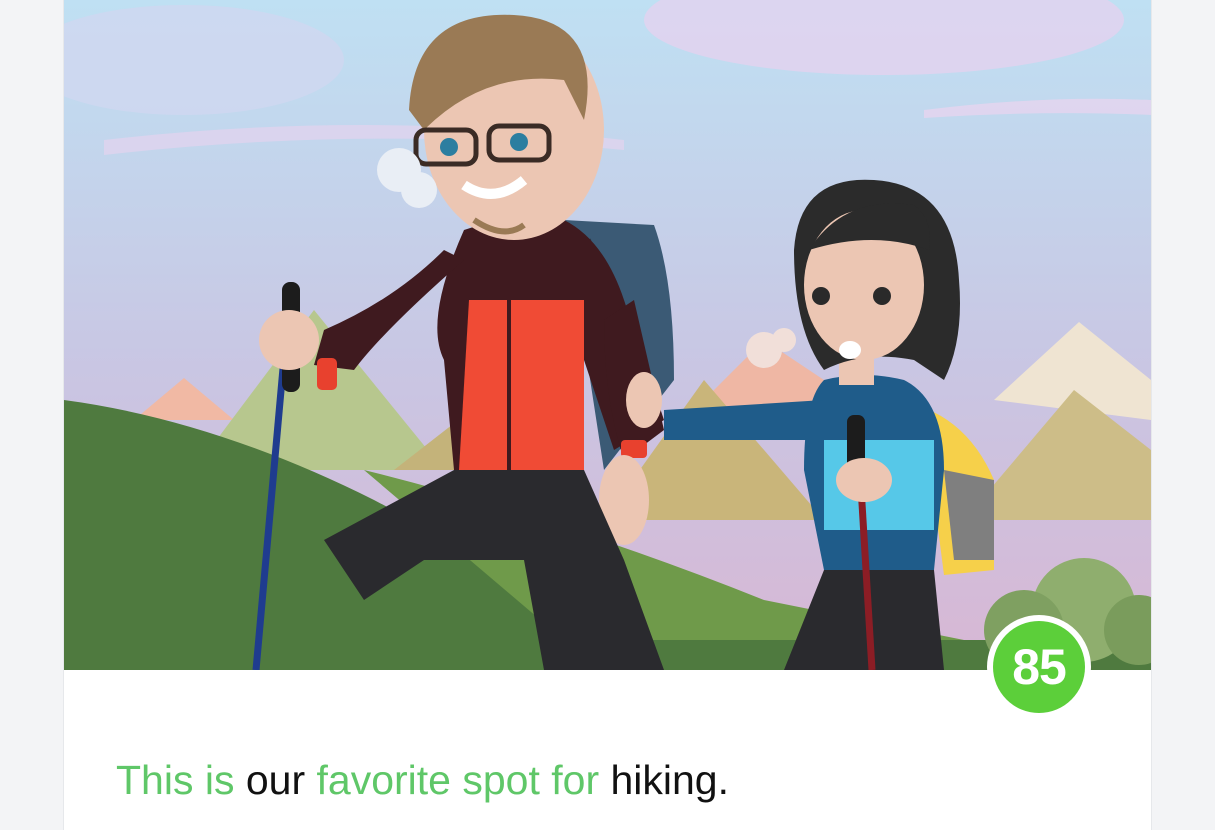  Describe the element at coordinates (175, 780) in the screenshot. I see `caption-part: This is` at that location.